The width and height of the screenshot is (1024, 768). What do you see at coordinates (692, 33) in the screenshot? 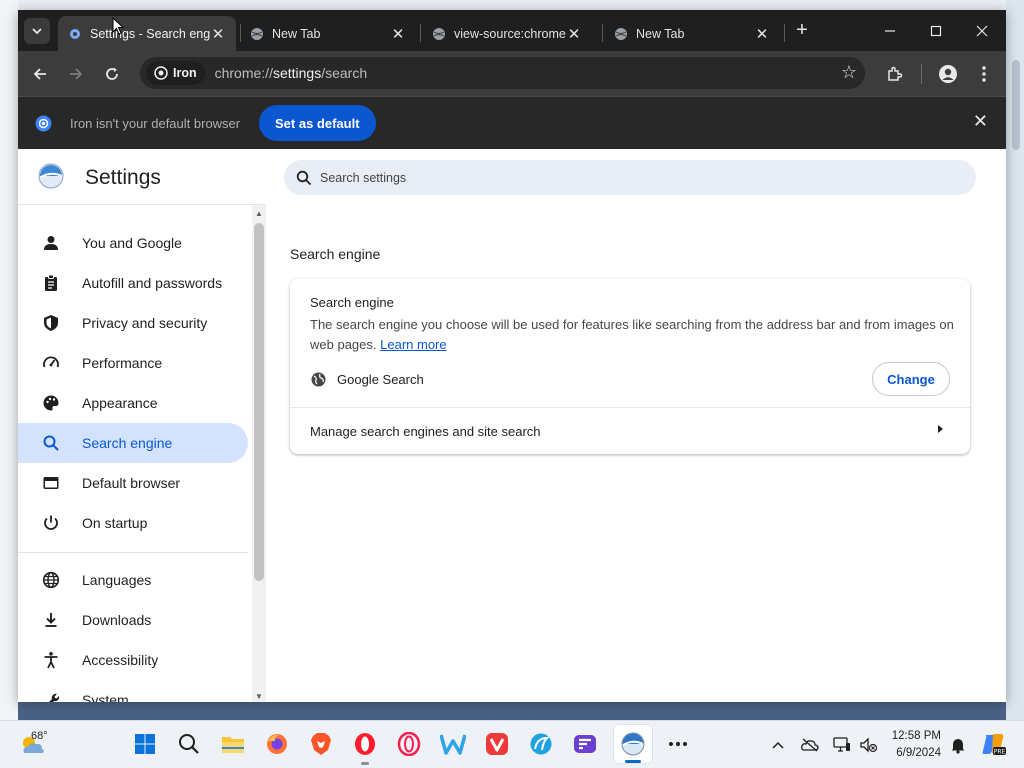
I see `tab-new-tab-2: New Tab ✕` at bounding box center [692, 33].